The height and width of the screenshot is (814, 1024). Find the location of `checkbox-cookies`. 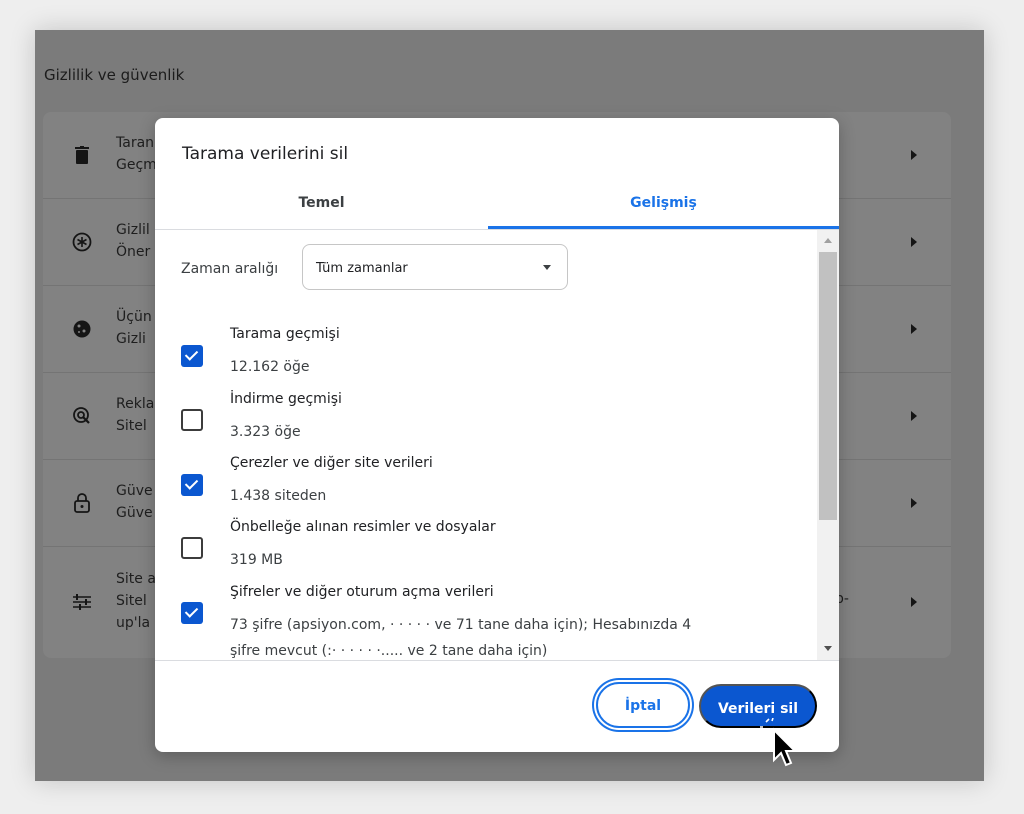

checkbox-cookies is located at coordinates (192, 485).